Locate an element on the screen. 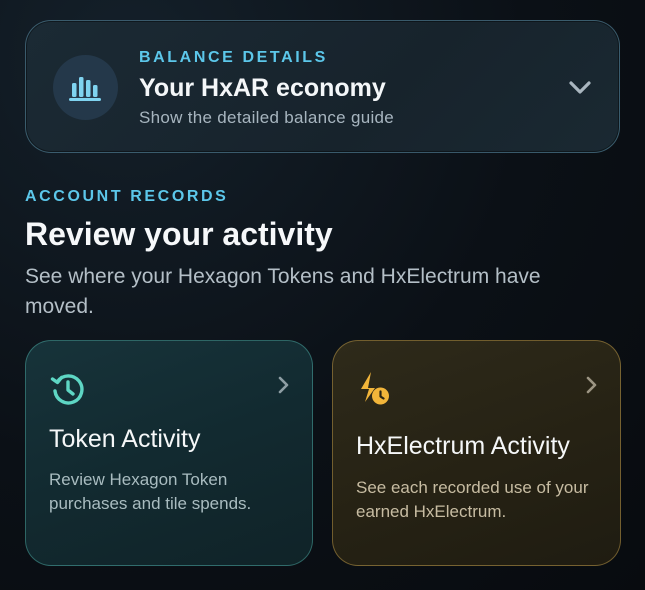  history-icon is located at coordinates (67, 389).